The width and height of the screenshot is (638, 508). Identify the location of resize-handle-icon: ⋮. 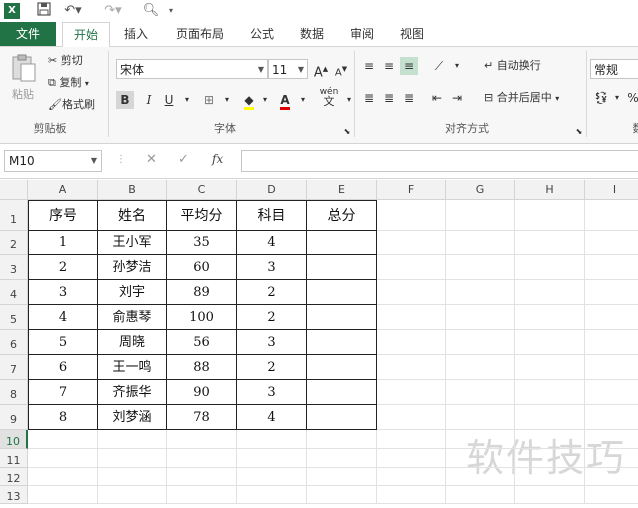
(121, 159).